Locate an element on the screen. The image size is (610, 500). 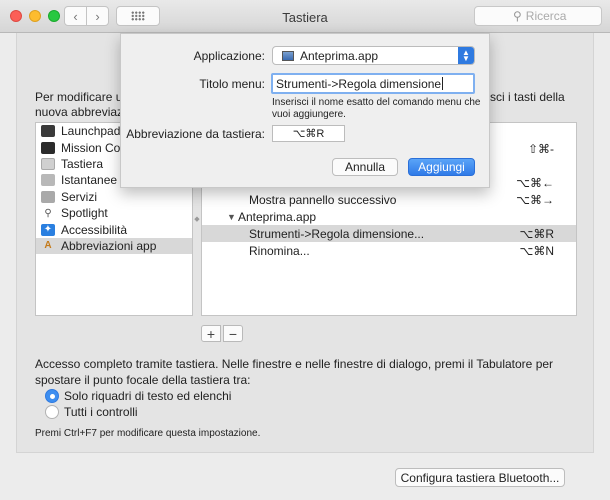
add-button: Aggiungi is located at coordinates (441, 167).